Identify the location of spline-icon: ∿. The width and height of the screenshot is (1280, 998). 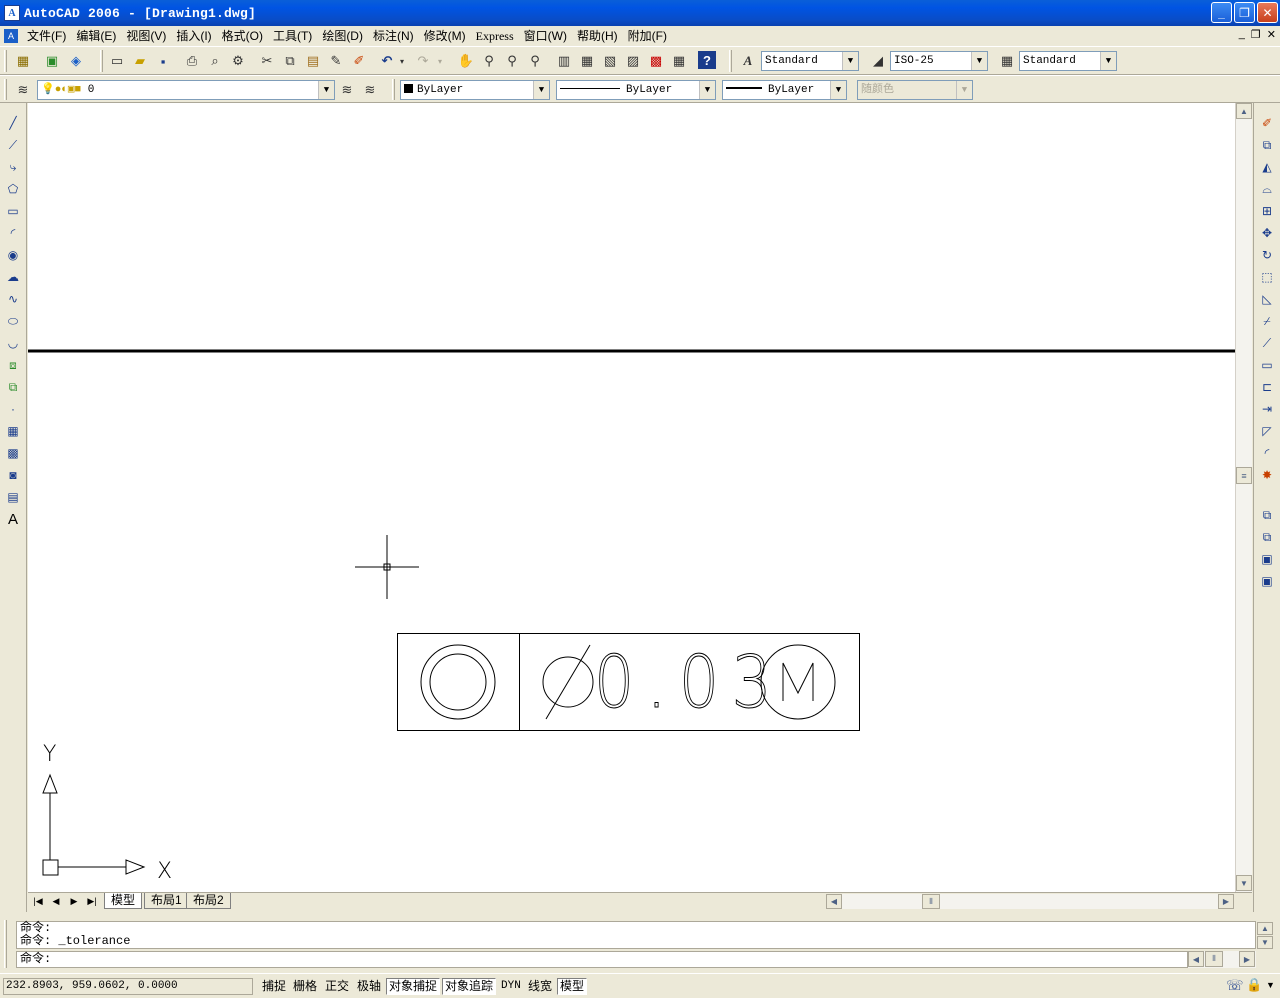
(13, 299).